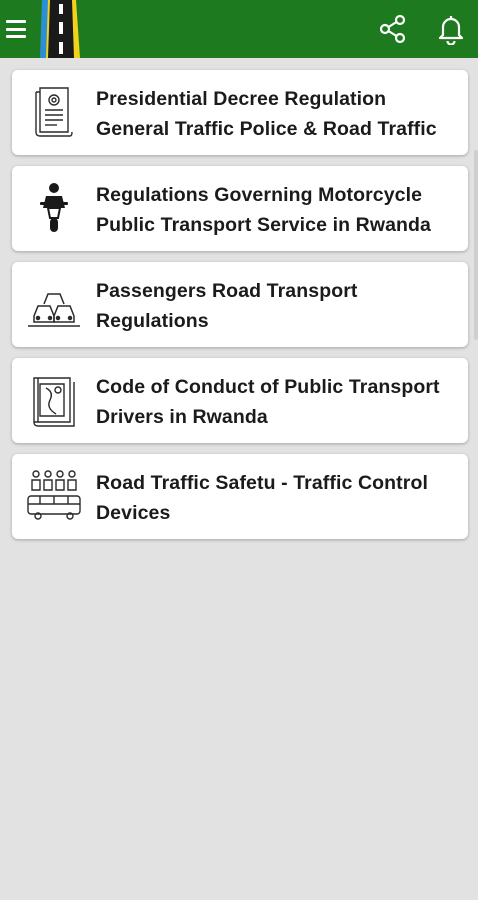 The height and width of the screenshot is (900, 478). What do you see at coordinates (451, 29) in the screenshot?
I see `bell-icon` at bounding box center [451, 29].